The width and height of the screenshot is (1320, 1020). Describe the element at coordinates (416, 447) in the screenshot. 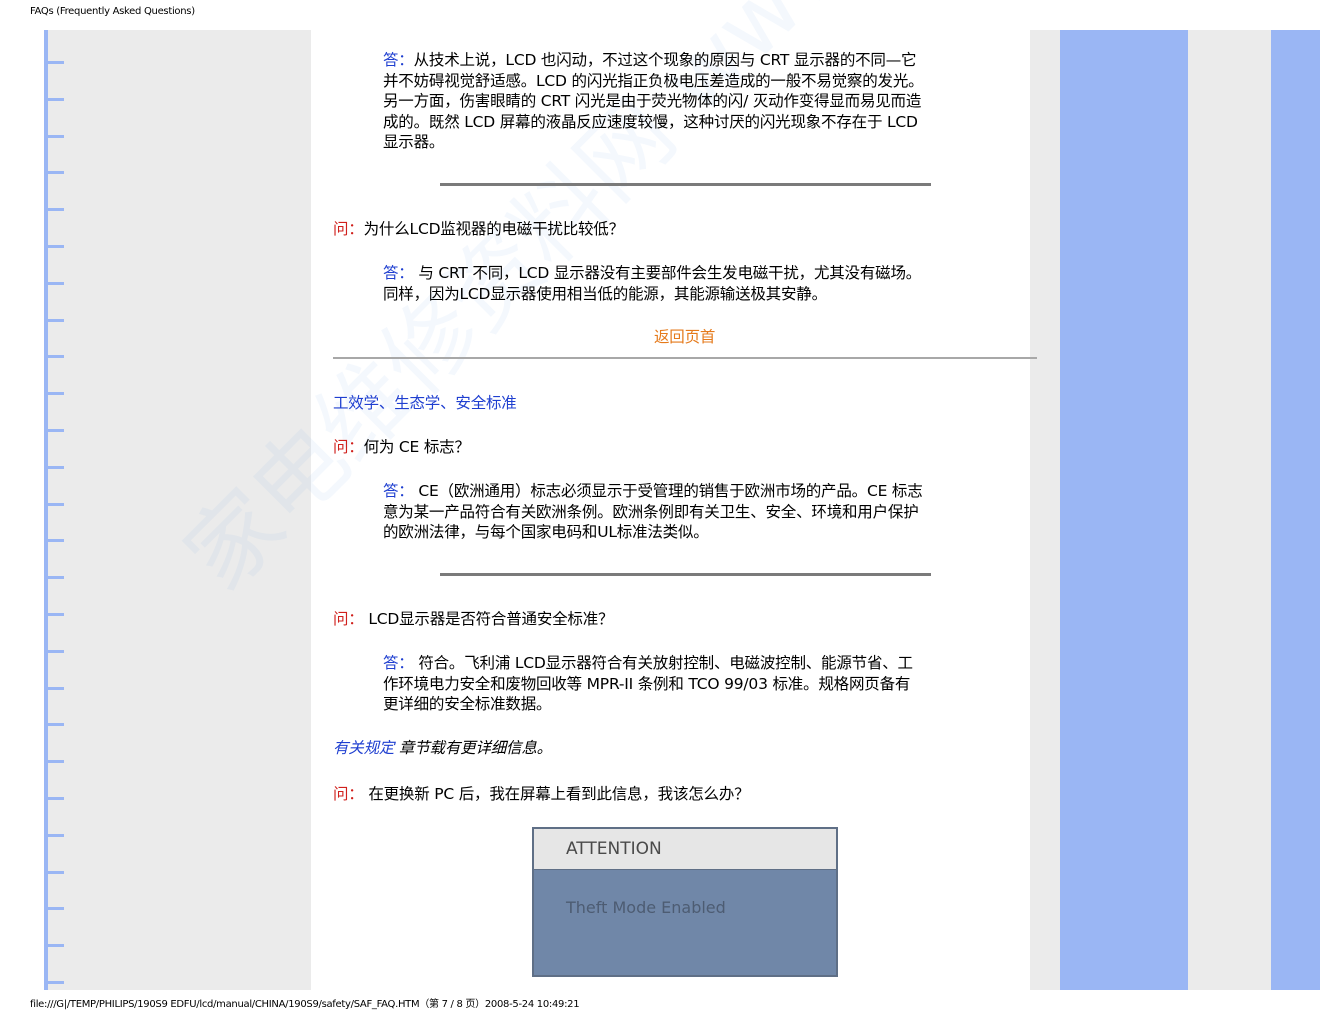

I see `question-text: 何为 CE 标志？` at that location.